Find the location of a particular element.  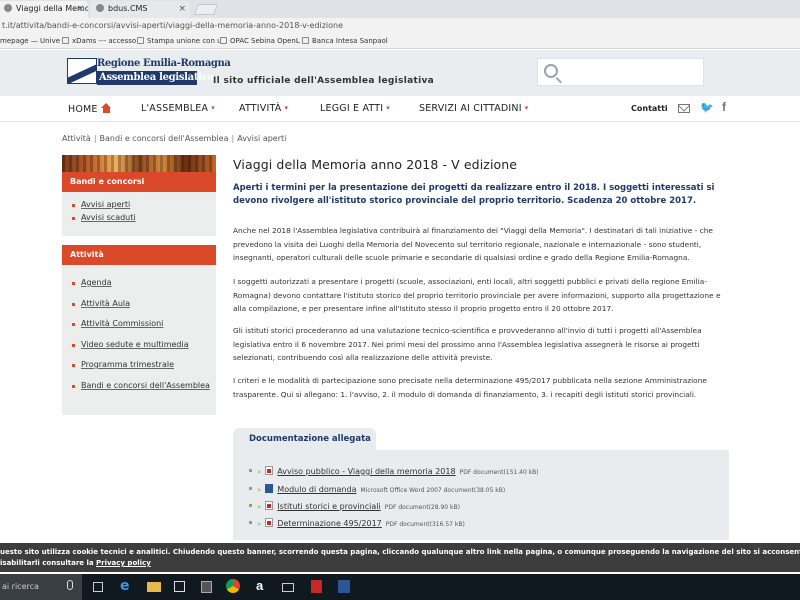

calculator-icon is located at coordinates (206, 587).